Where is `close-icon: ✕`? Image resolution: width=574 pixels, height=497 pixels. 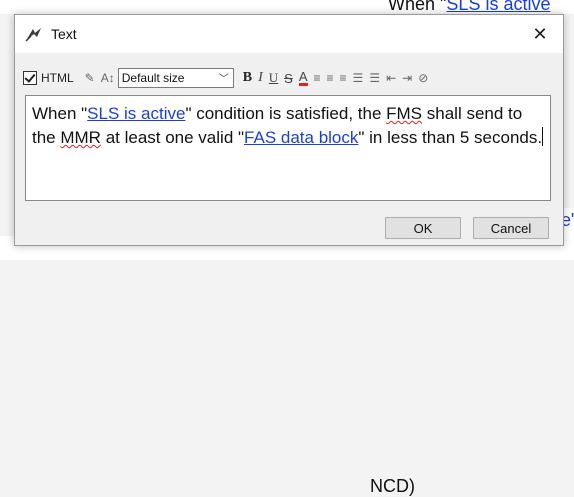
close-icon: ✕ is located at coordinates (540, 33).